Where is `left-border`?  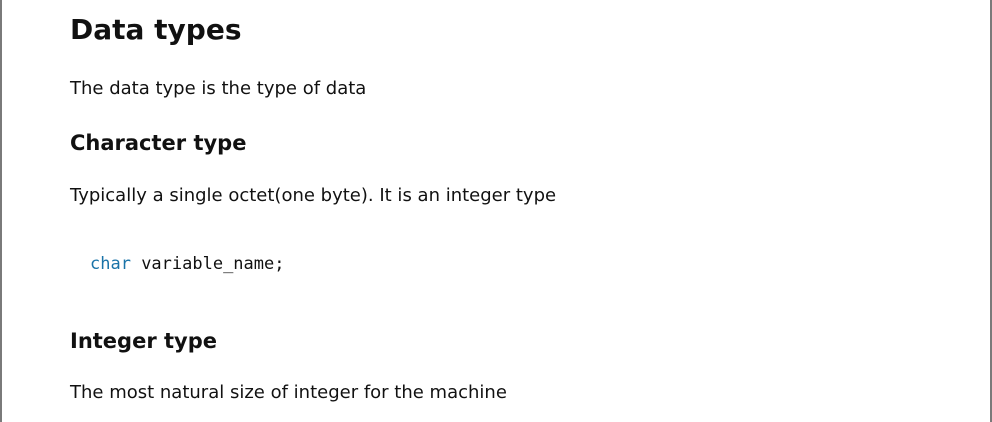
left-border is located at coordinates (1, 211).